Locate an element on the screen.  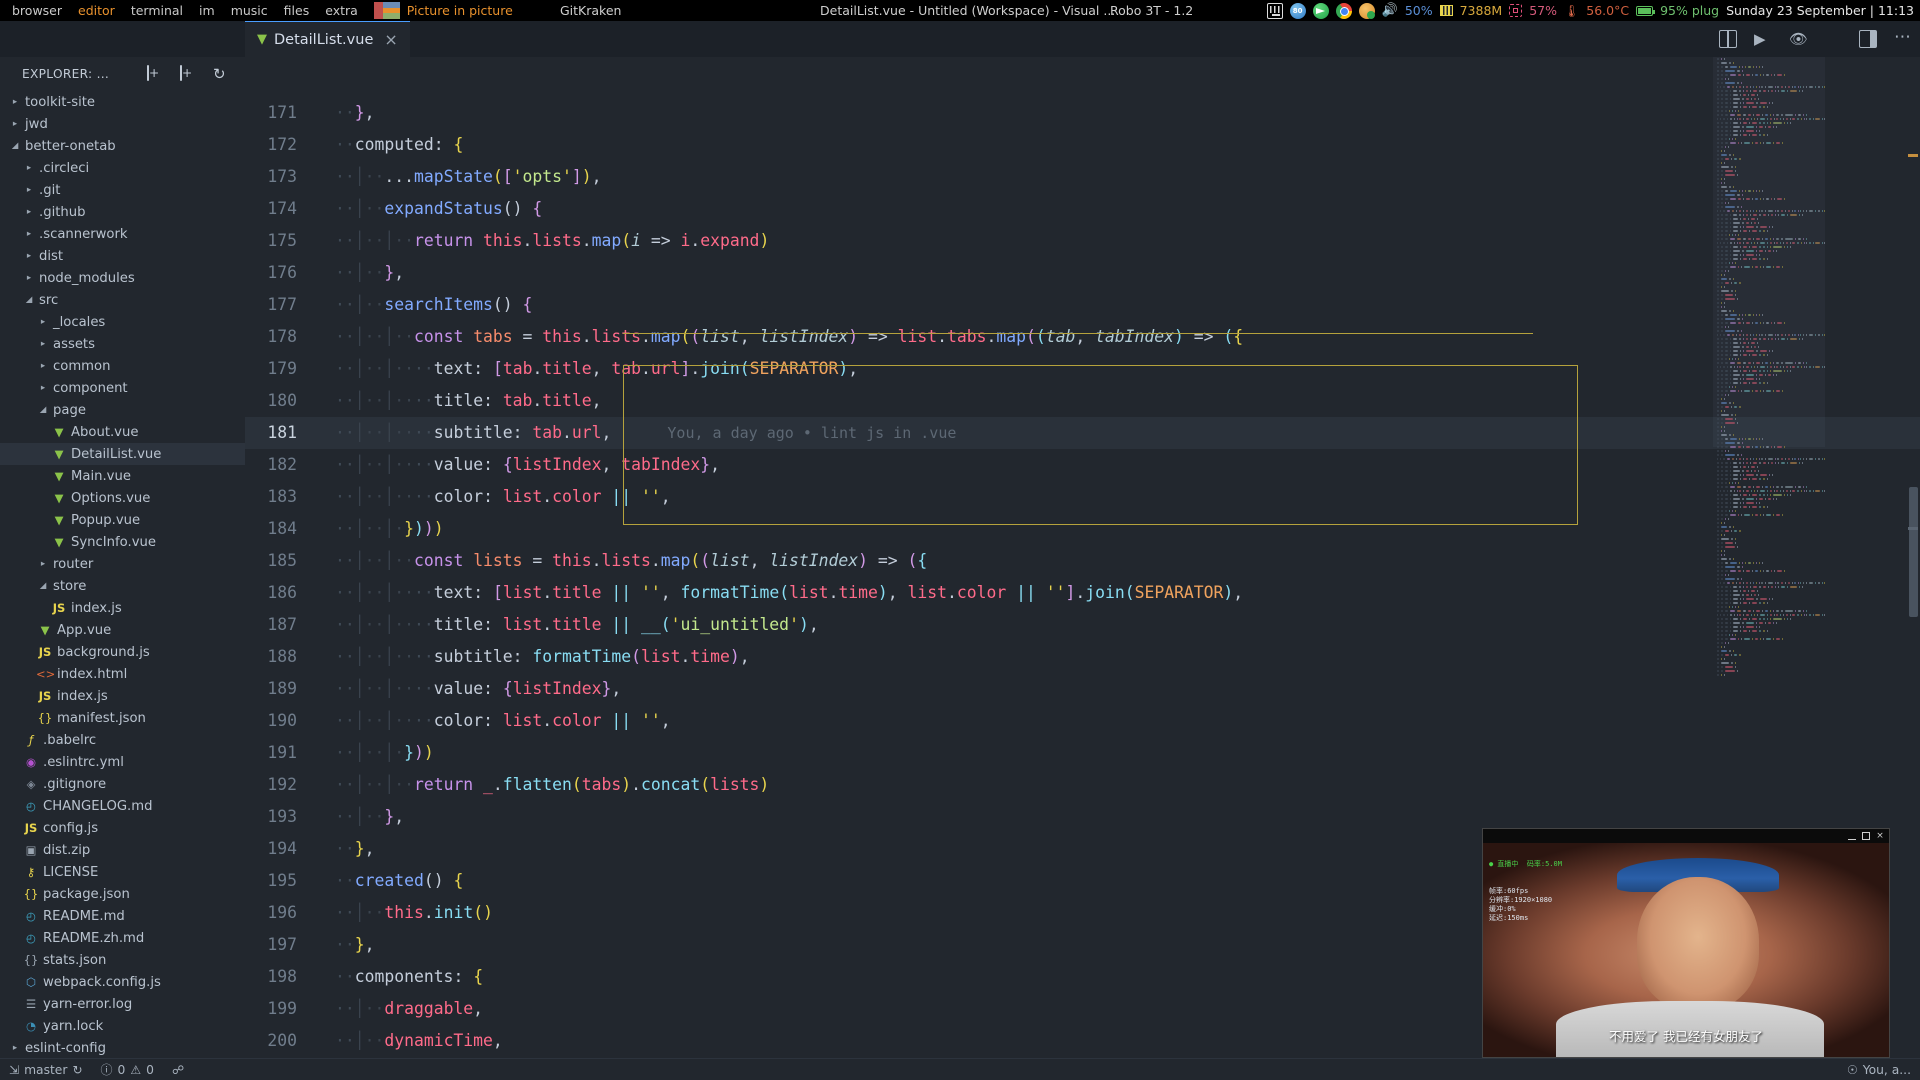
tree-file-detaillist-vue: ▼ DetailList.vue is located at coordinates (122, 454).